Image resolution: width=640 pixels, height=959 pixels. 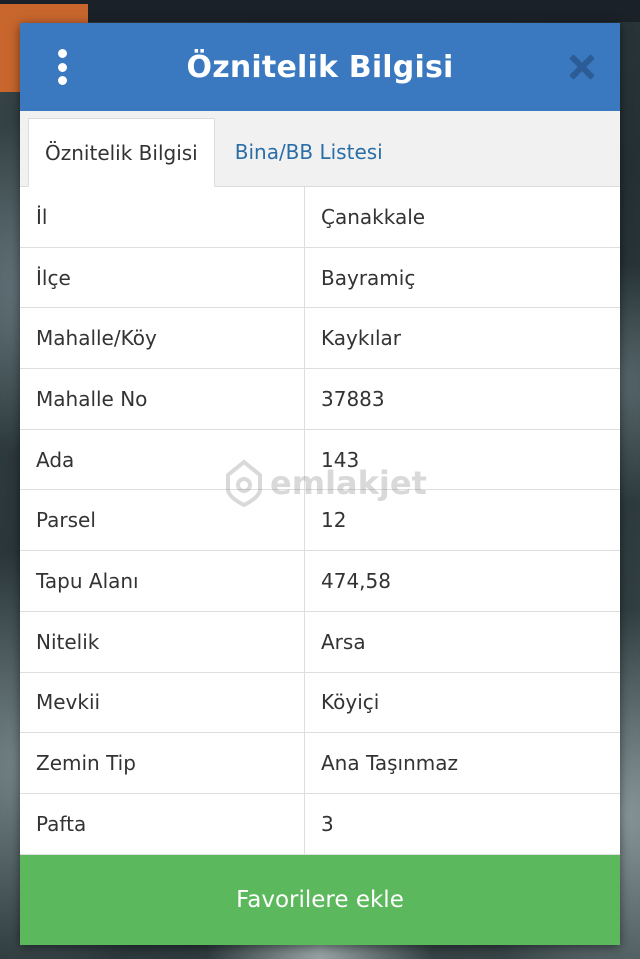 What do you see at coordinates (320, 824) in the screenshot?
I see `table-row: Pafta 3` at bounding box center [320, 824].